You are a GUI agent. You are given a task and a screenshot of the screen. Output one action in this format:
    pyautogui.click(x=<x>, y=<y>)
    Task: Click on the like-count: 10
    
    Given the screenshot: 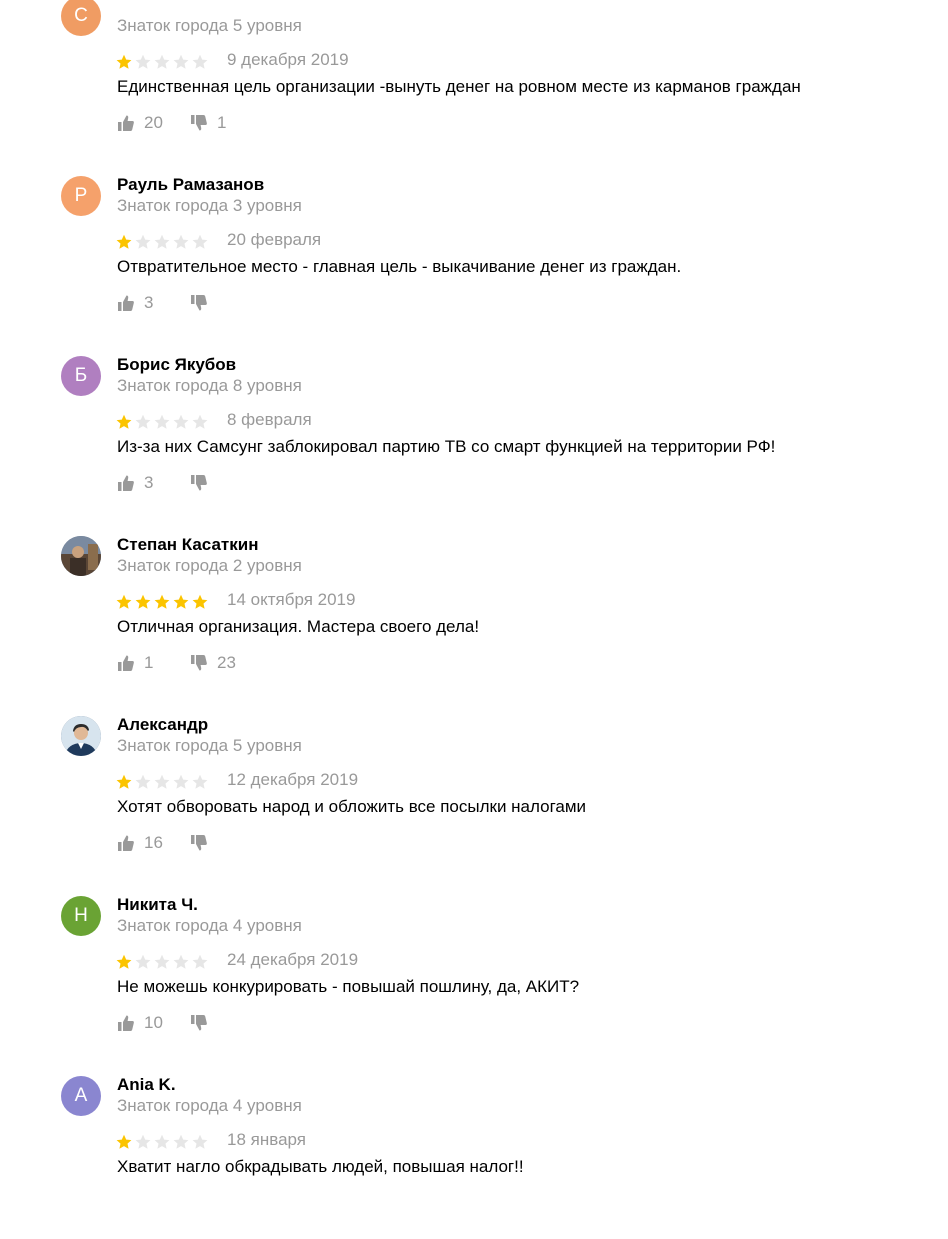 What is the action you would take?
    pyautogui.click(x=153, y=1022)
    